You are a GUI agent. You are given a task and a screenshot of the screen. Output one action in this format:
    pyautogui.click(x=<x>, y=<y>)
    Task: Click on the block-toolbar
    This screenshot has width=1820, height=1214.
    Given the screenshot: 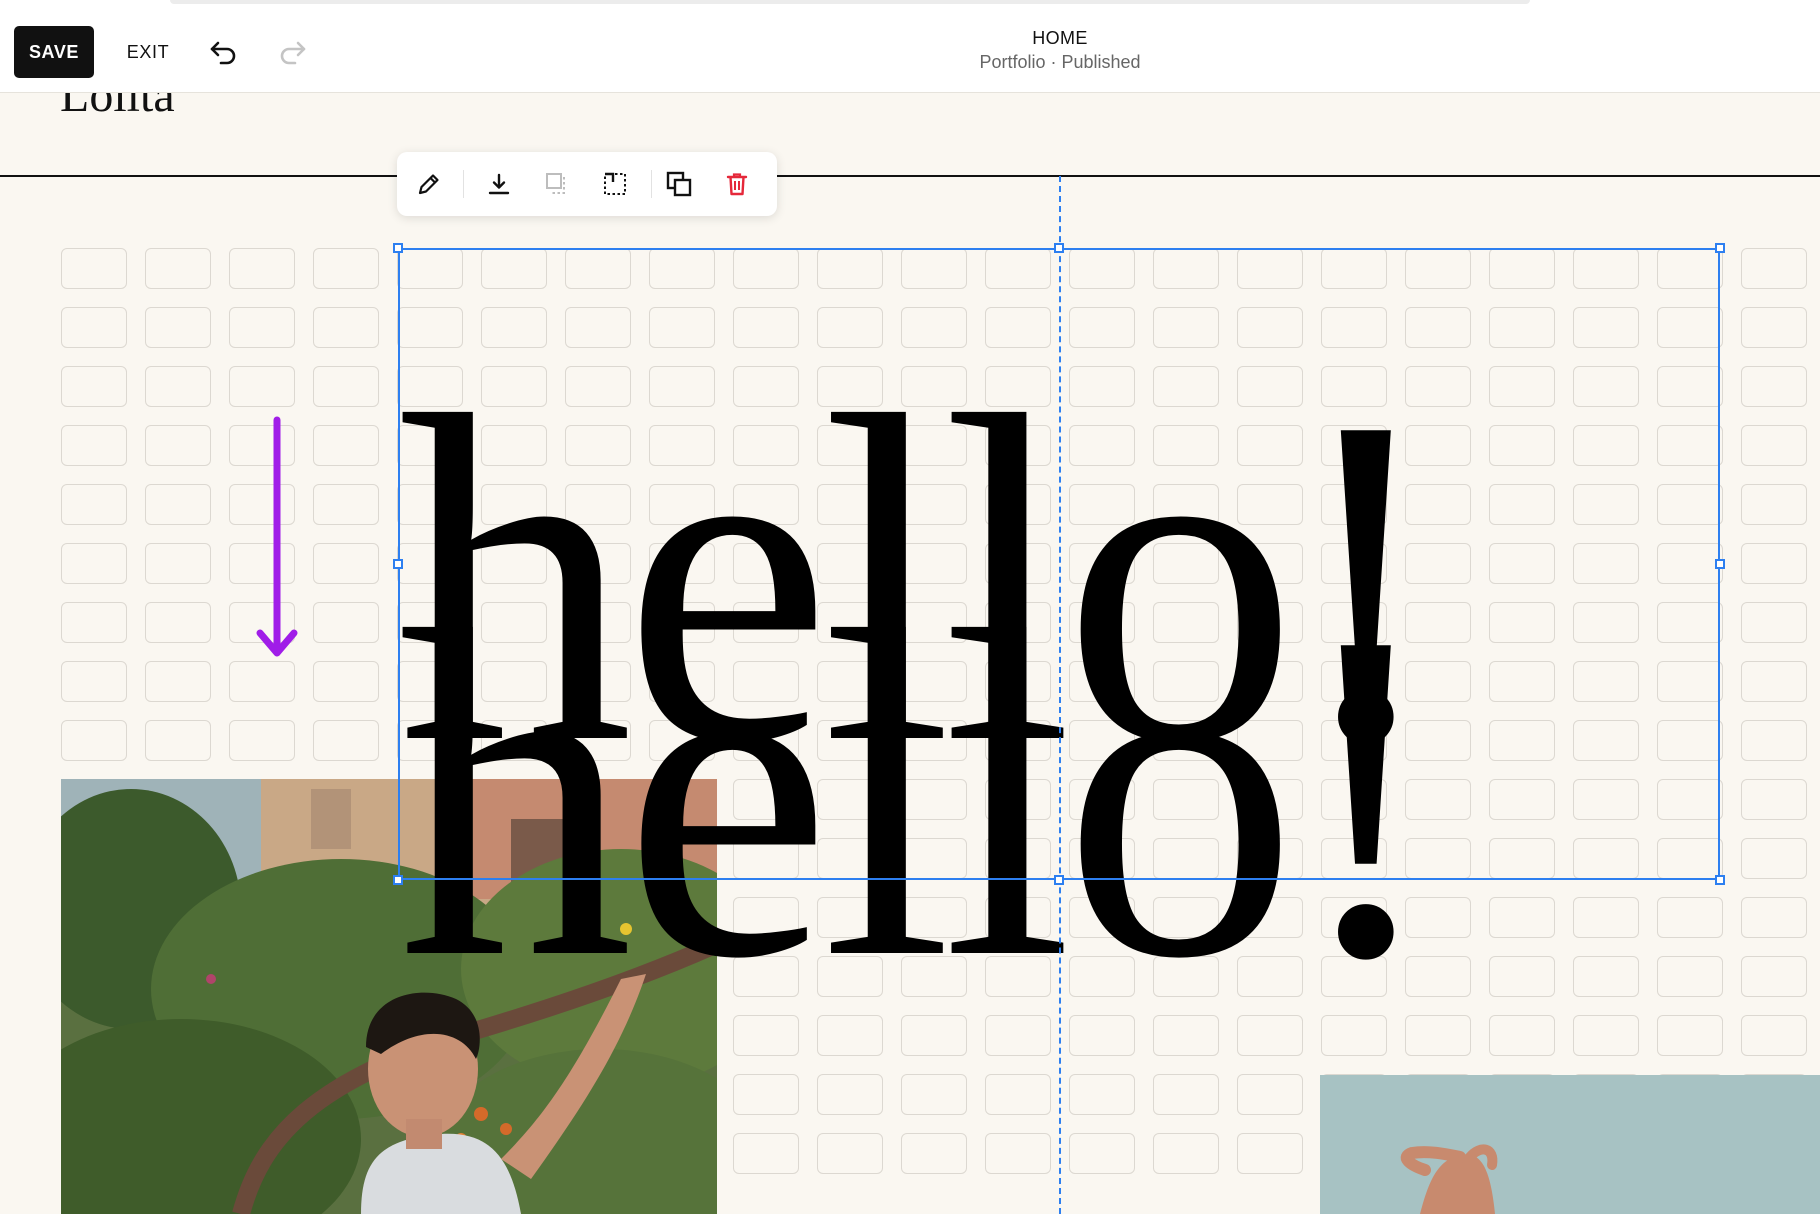 What is the action you would take?
    pyautogui.click(x=587, y=184)
    